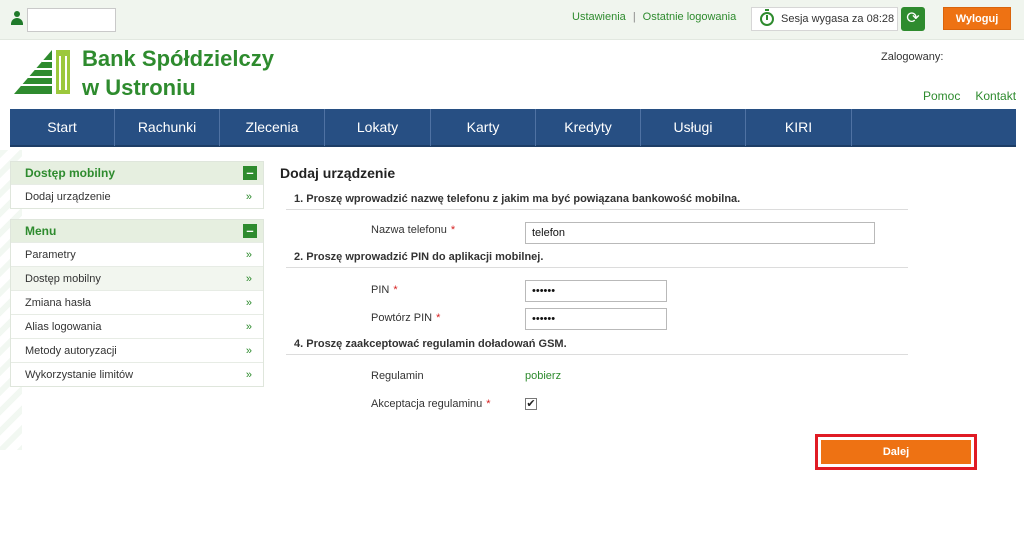 This screenshot has height=544, width=1024. I want to click on refresh-session-icon: ⟳, so click(913, 19).